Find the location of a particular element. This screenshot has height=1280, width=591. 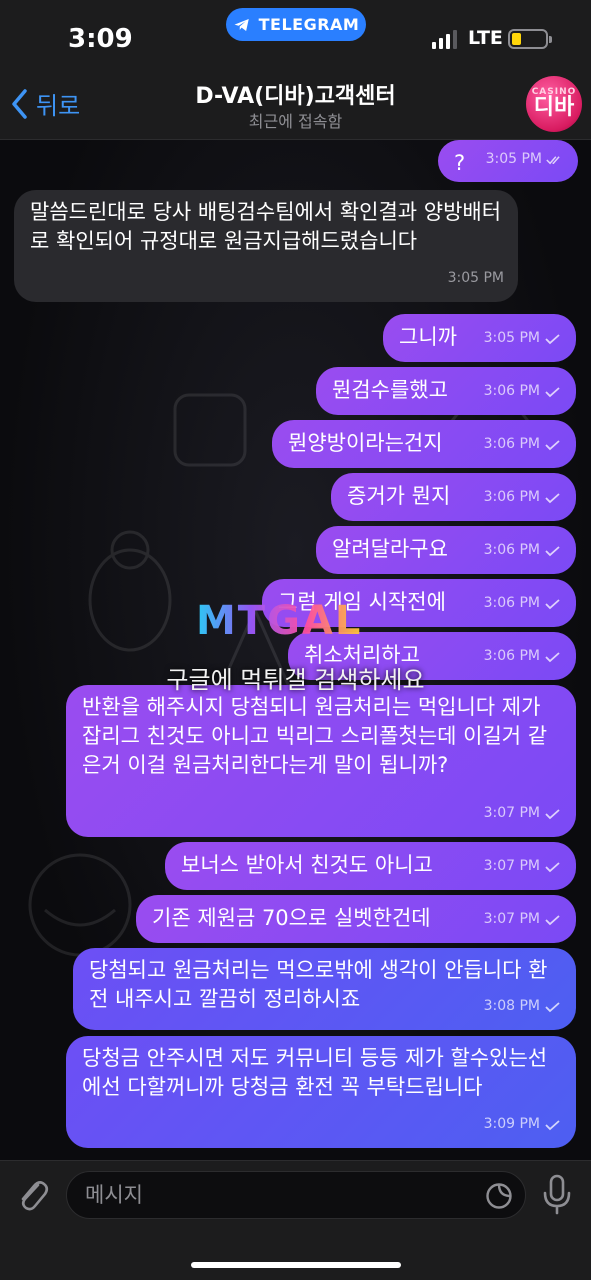

message-meta: 3:08 PM is located at coordinates (523, 1006).